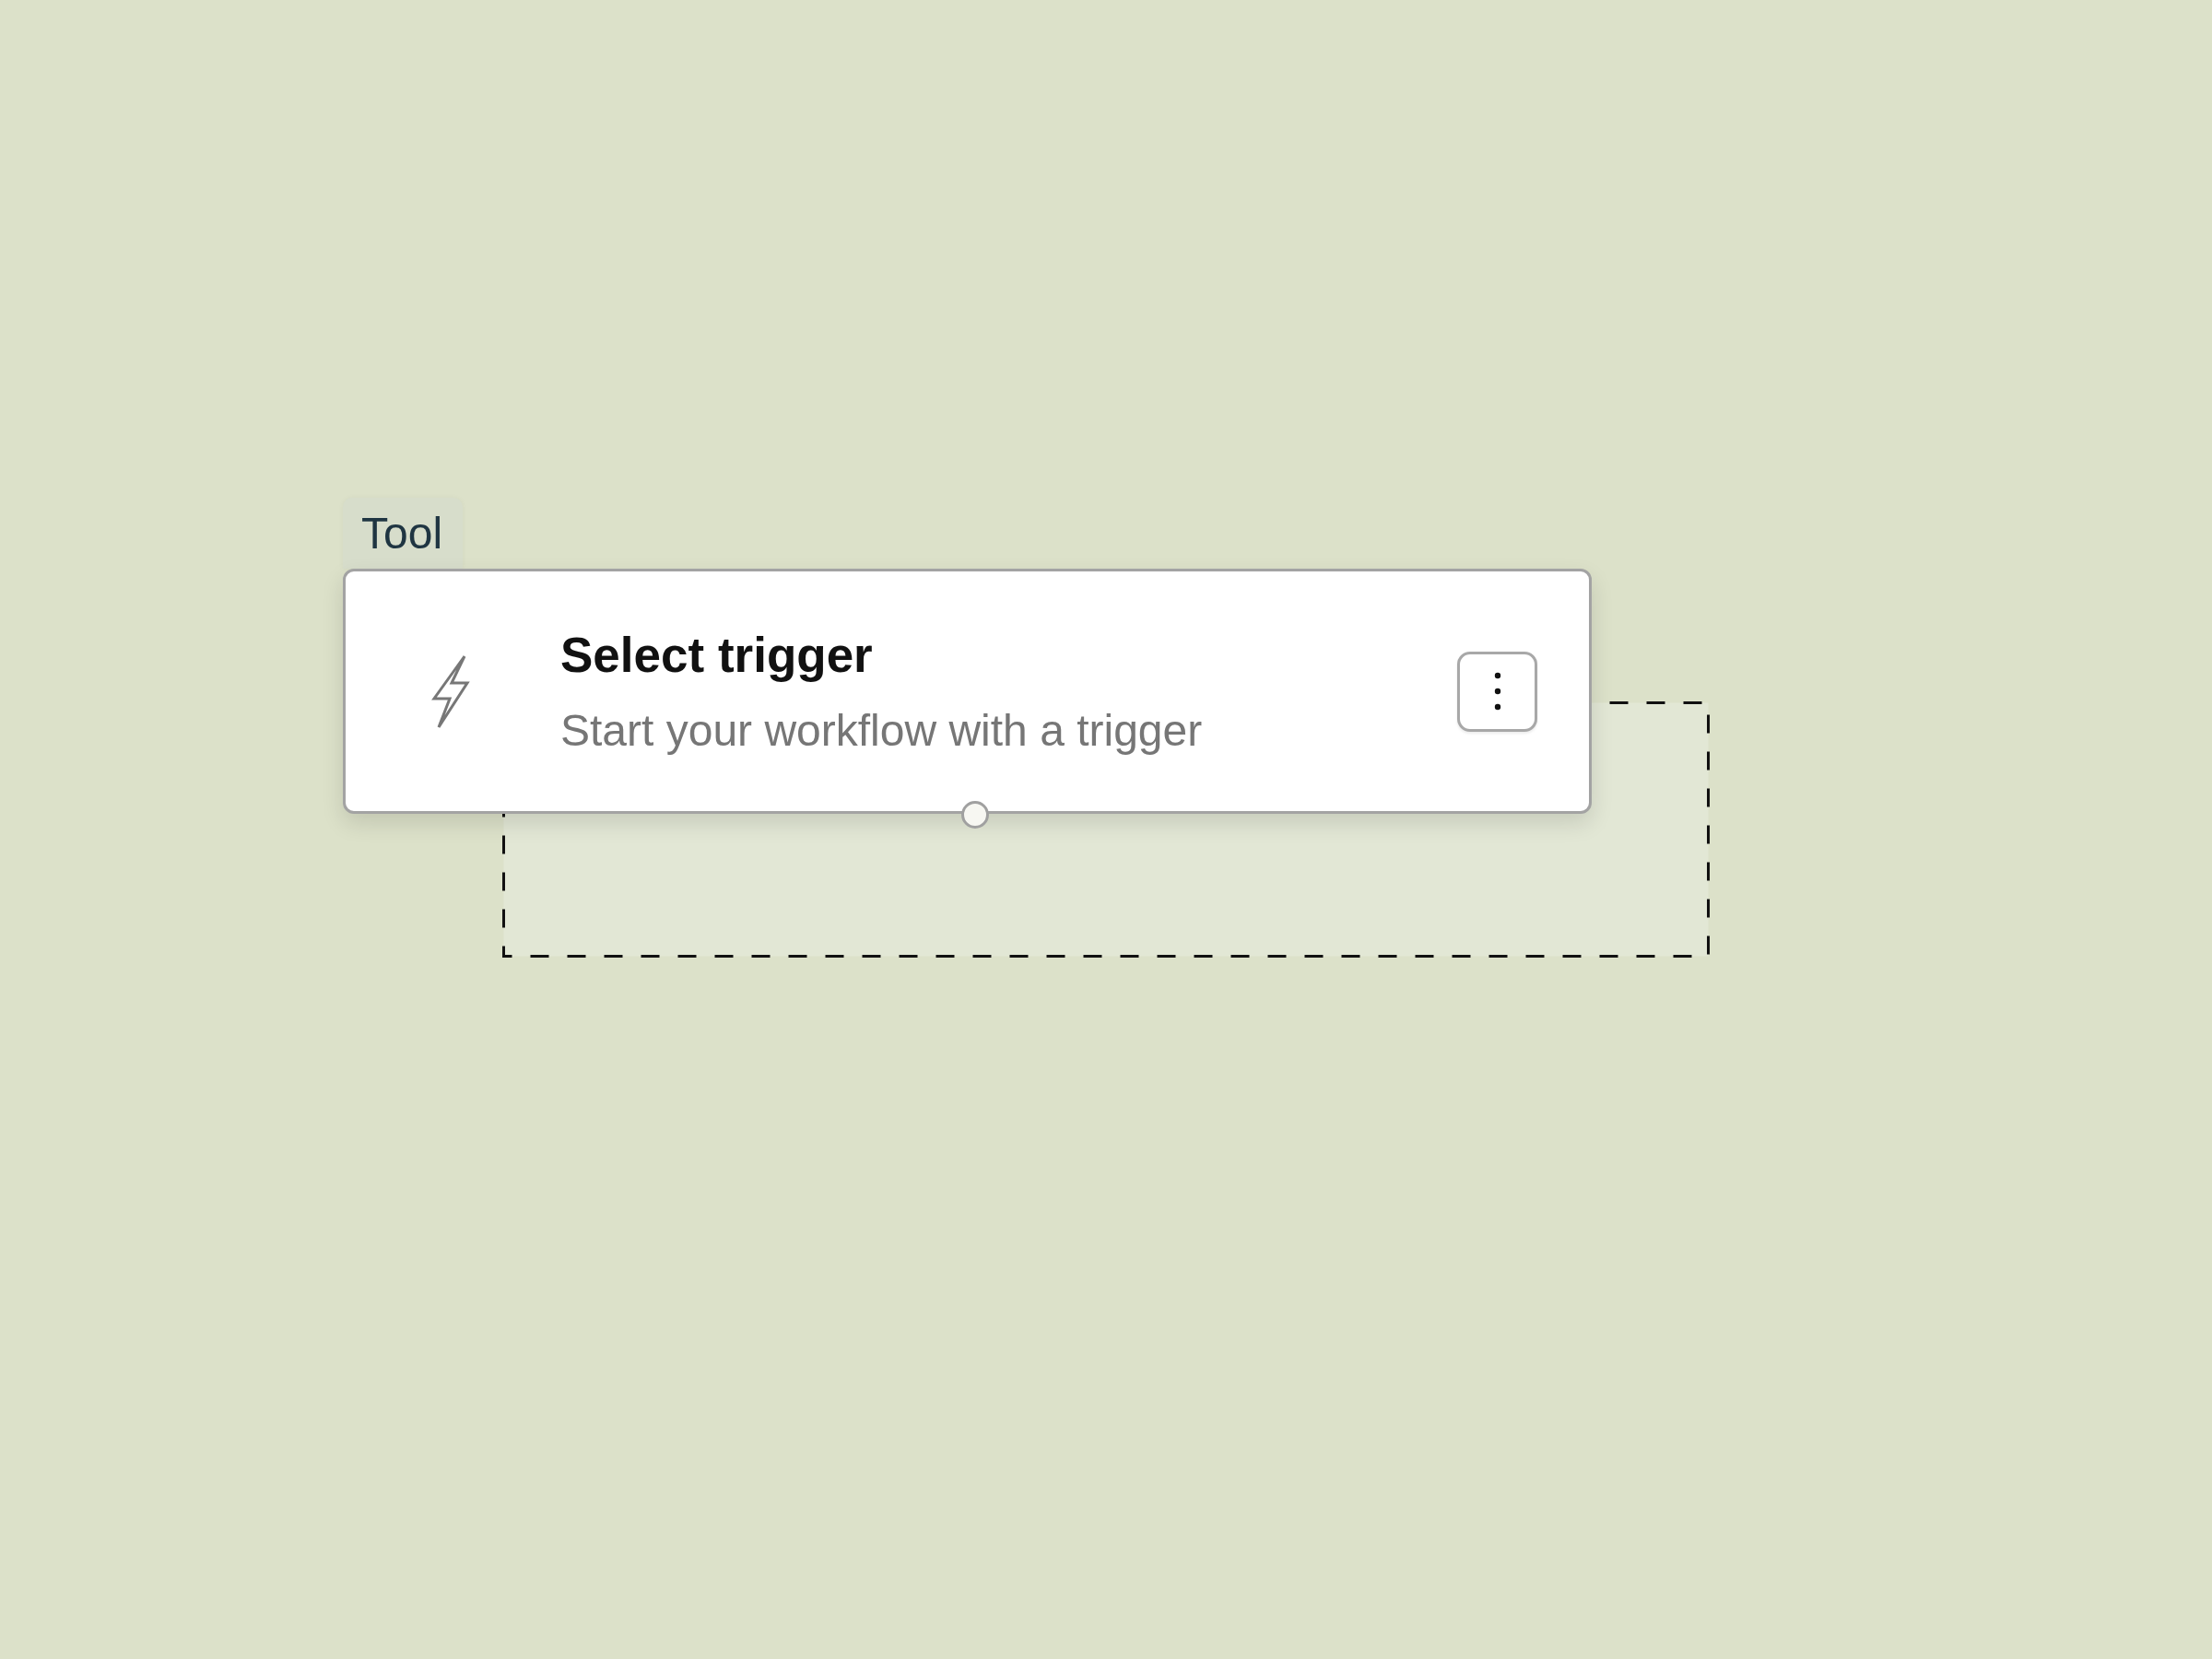 The image size is (2212, 1659). I want to click on node-subtitle: Start your workflow with a trigger, so click(881, 730).